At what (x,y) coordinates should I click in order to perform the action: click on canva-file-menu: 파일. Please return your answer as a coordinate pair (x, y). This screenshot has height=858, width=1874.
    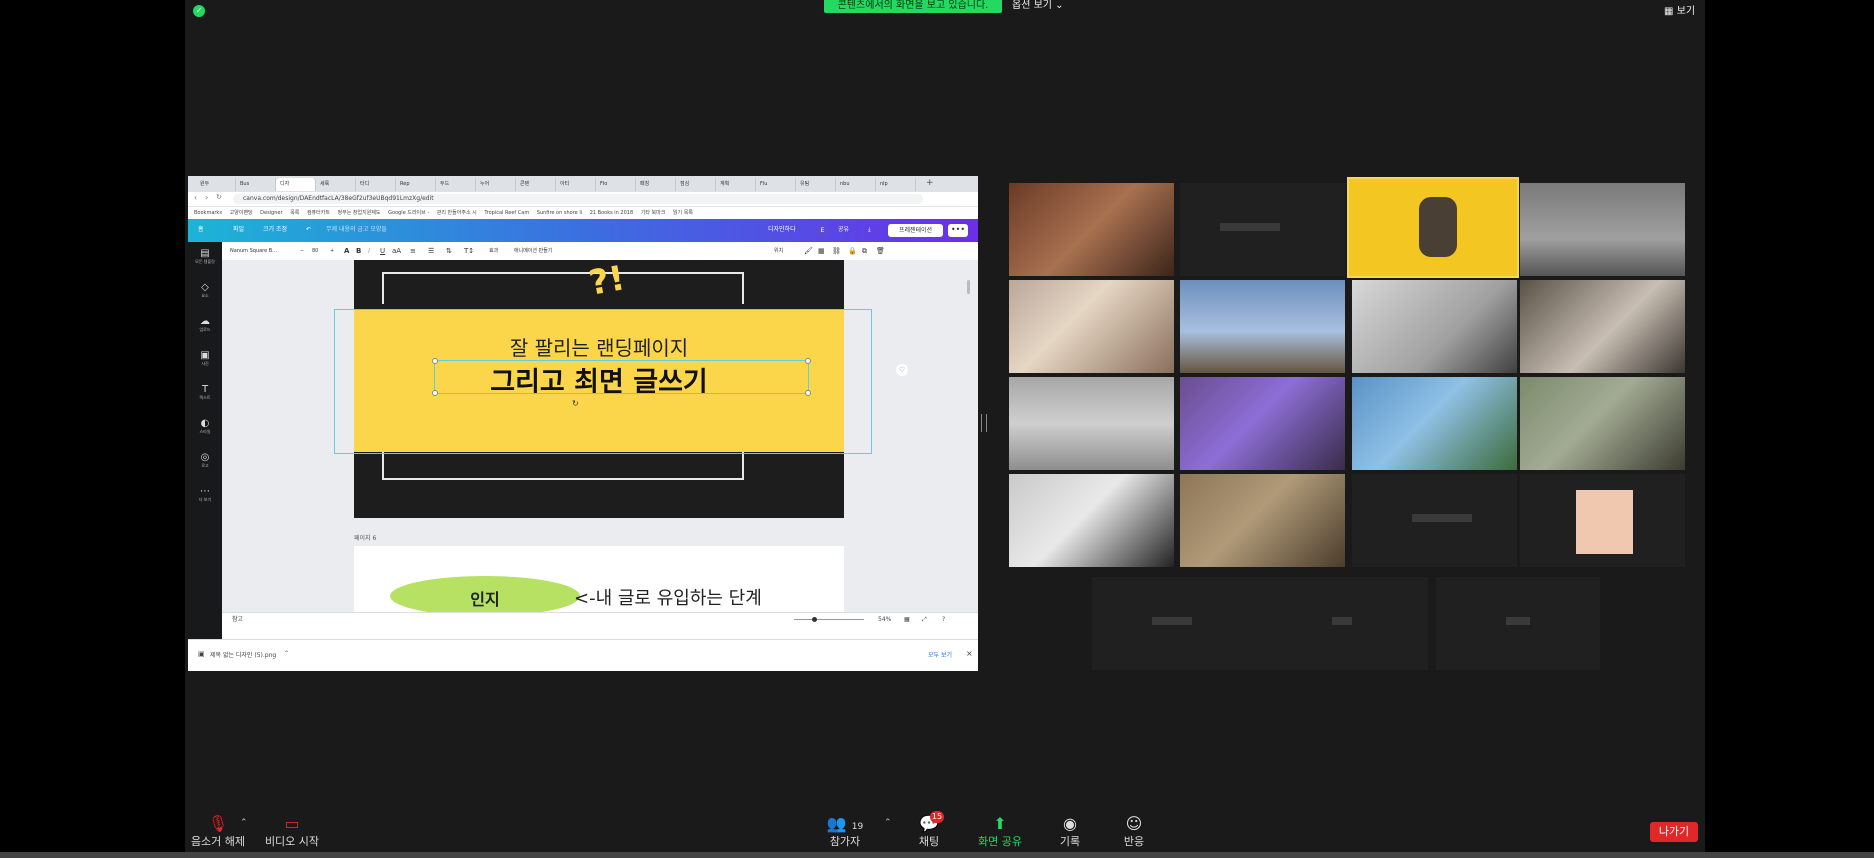
    Looking at the image, I should click on (238, 230).